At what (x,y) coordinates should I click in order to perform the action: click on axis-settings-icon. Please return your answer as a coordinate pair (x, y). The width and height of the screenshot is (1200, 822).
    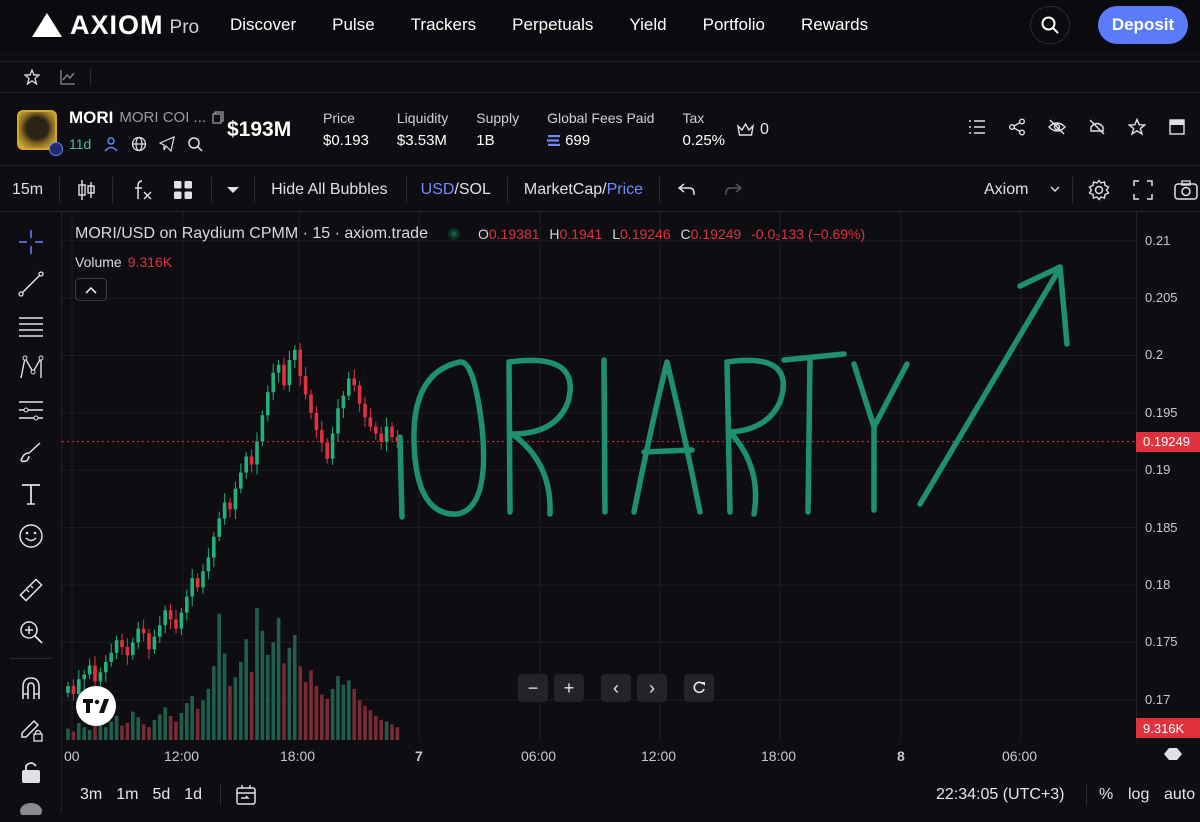
    Looking at the image, I should click on (1173, 754).